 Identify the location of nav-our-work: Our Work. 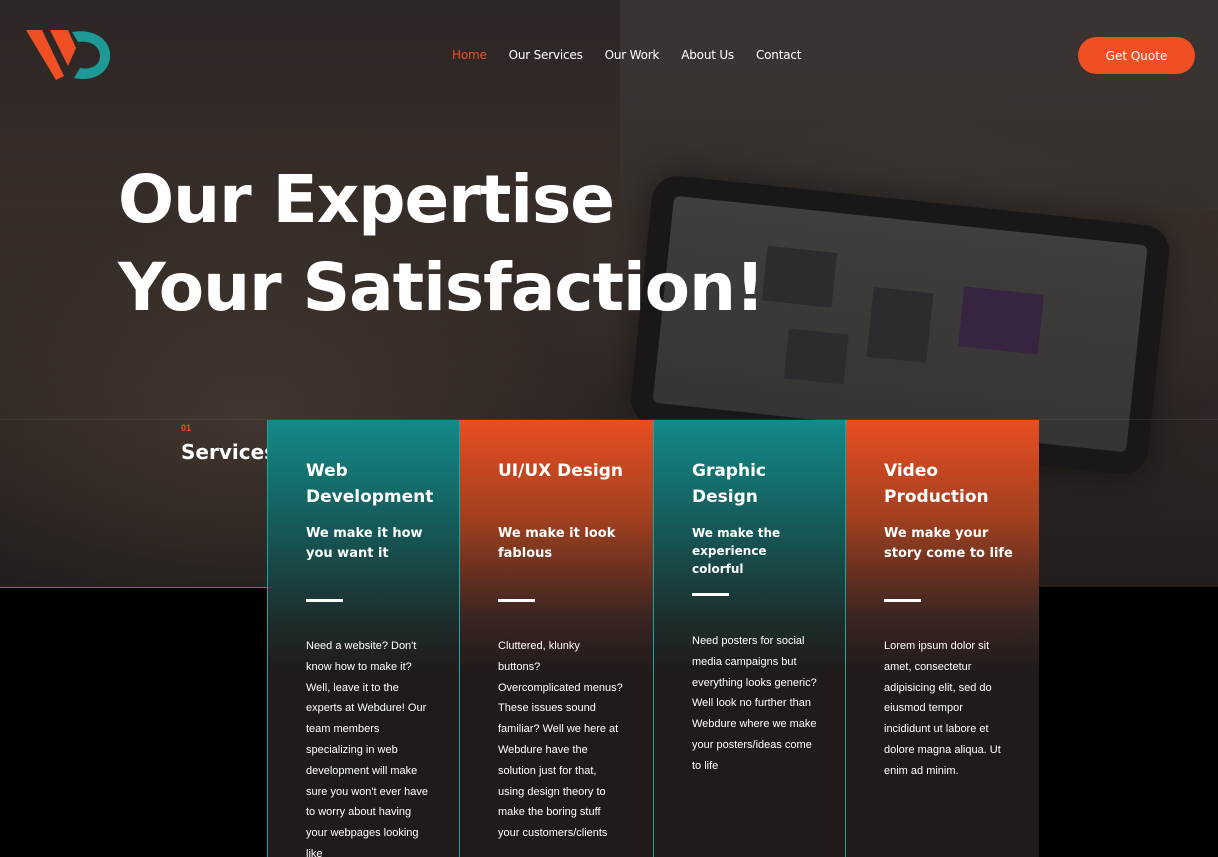
(632, 55).